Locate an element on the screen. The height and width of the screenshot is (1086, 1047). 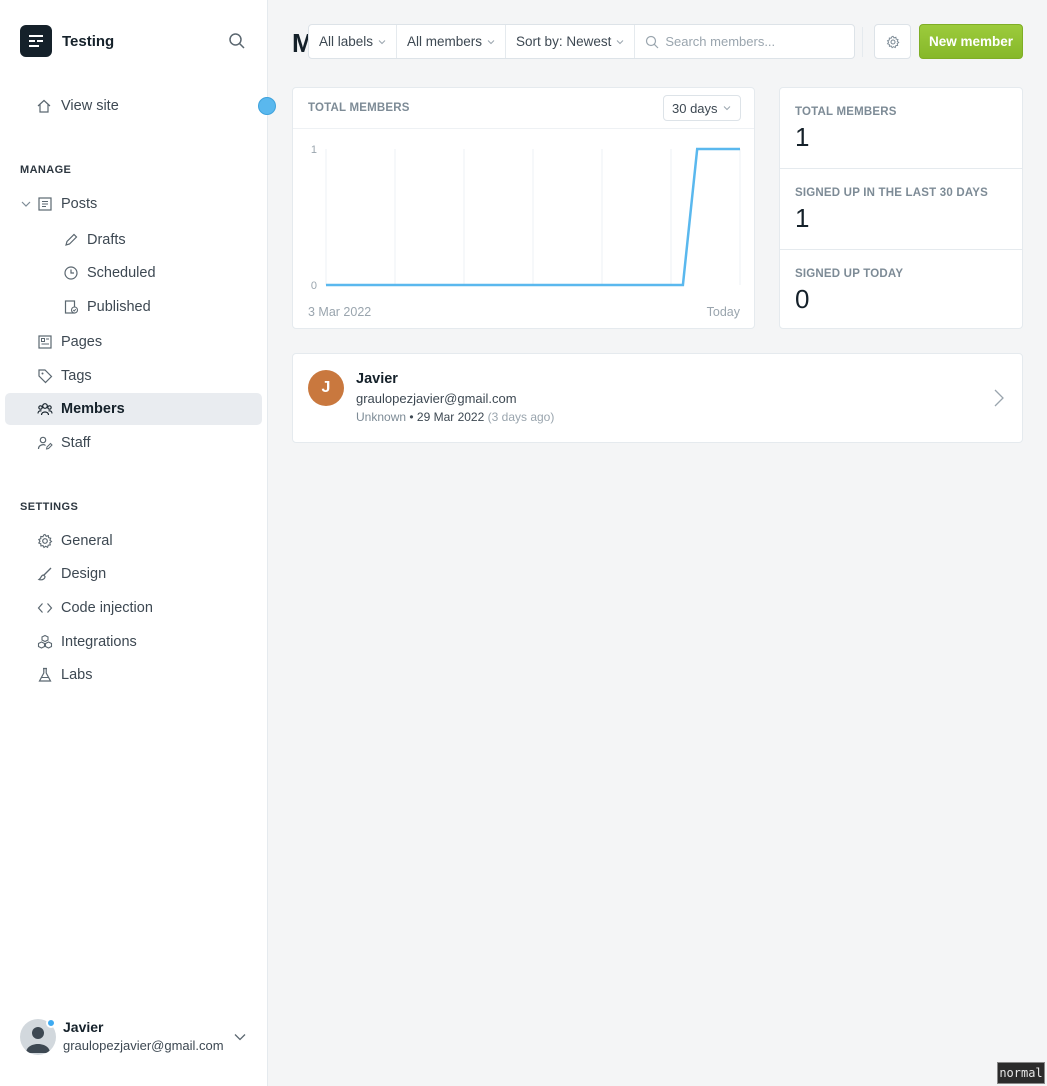
sidebar-item-label: Labs is located at coordinates (77, 675).